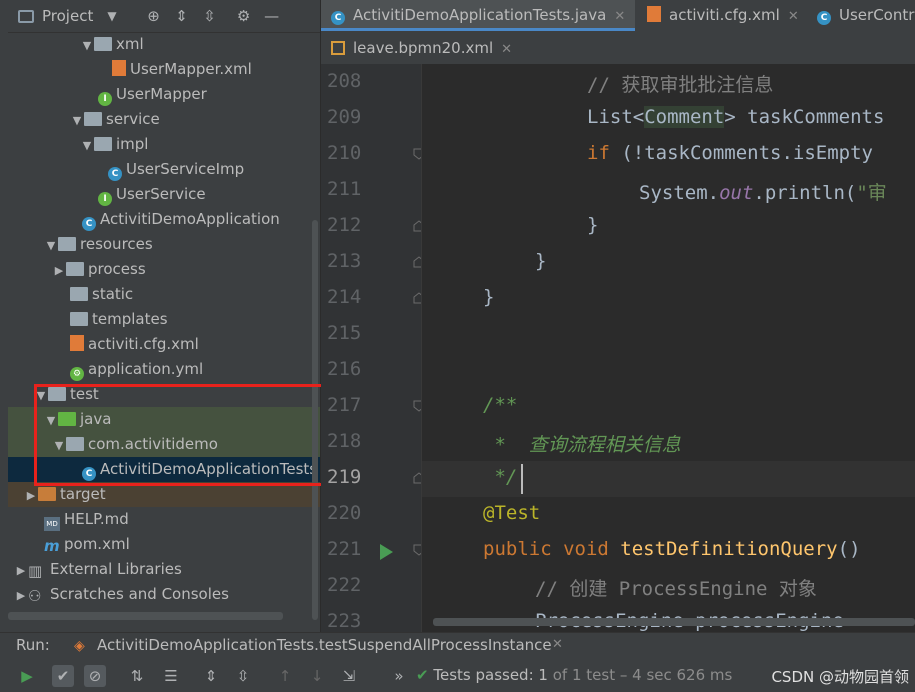  What do you see at coordinates (344, 117) in the screenshot?
I see `line-number: 209` at bounding box center [344, 117].